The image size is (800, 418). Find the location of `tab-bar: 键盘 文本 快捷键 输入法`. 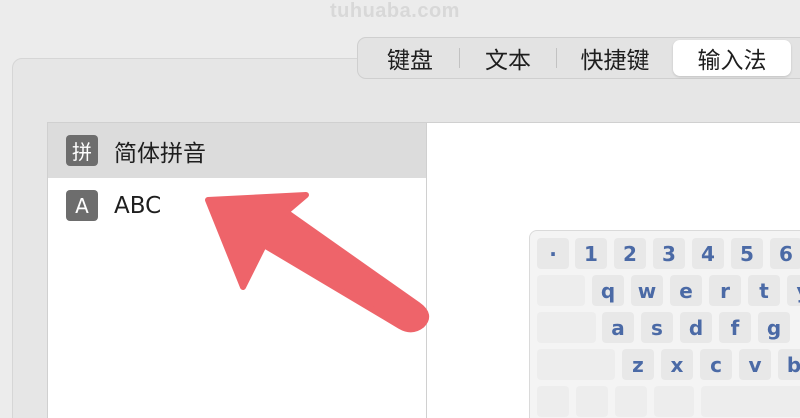

tab-bar: 键盘 文本 快捷键 输入法 is located at coordinates (578, 58).